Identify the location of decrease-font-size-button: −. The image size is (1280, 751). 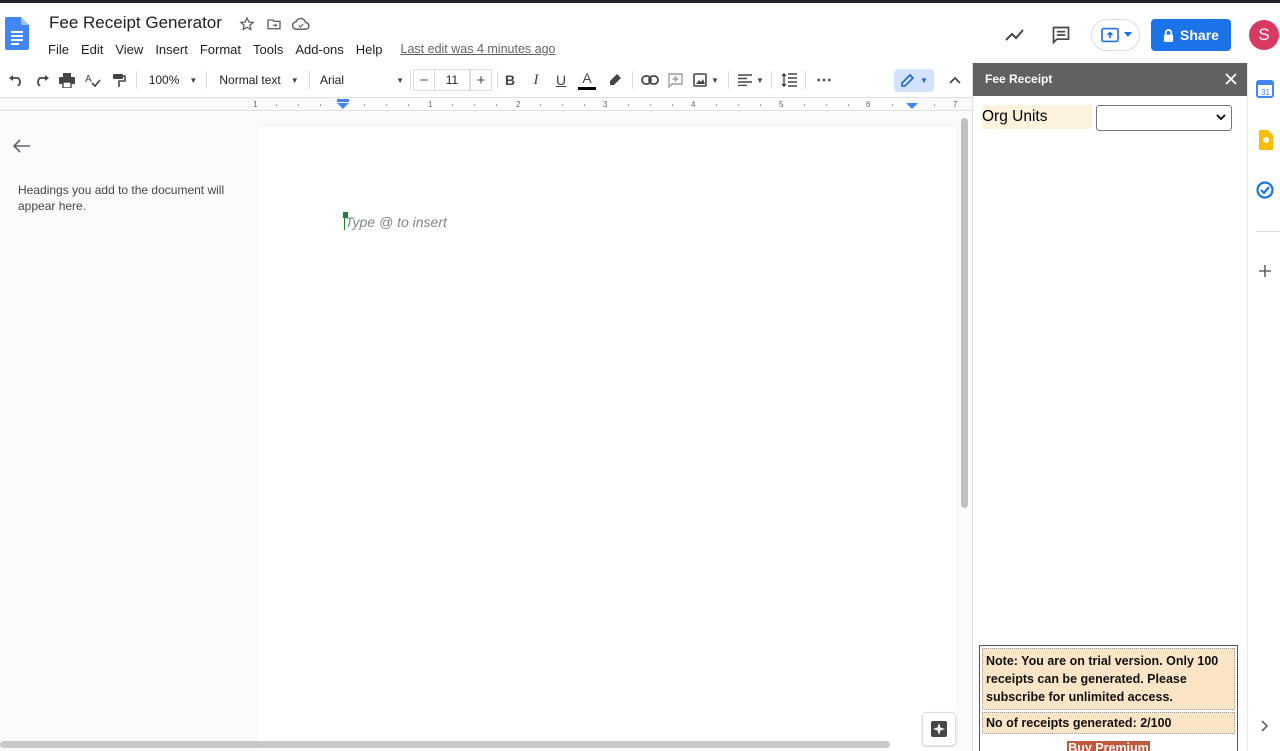
(424, 80).